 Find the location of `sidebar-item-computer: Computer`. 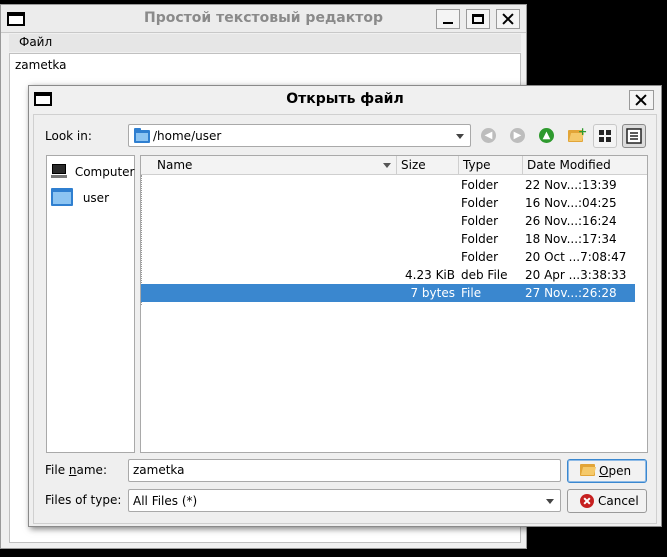

sidebar-item-computer: Computer is located at coordinates (92, 171).